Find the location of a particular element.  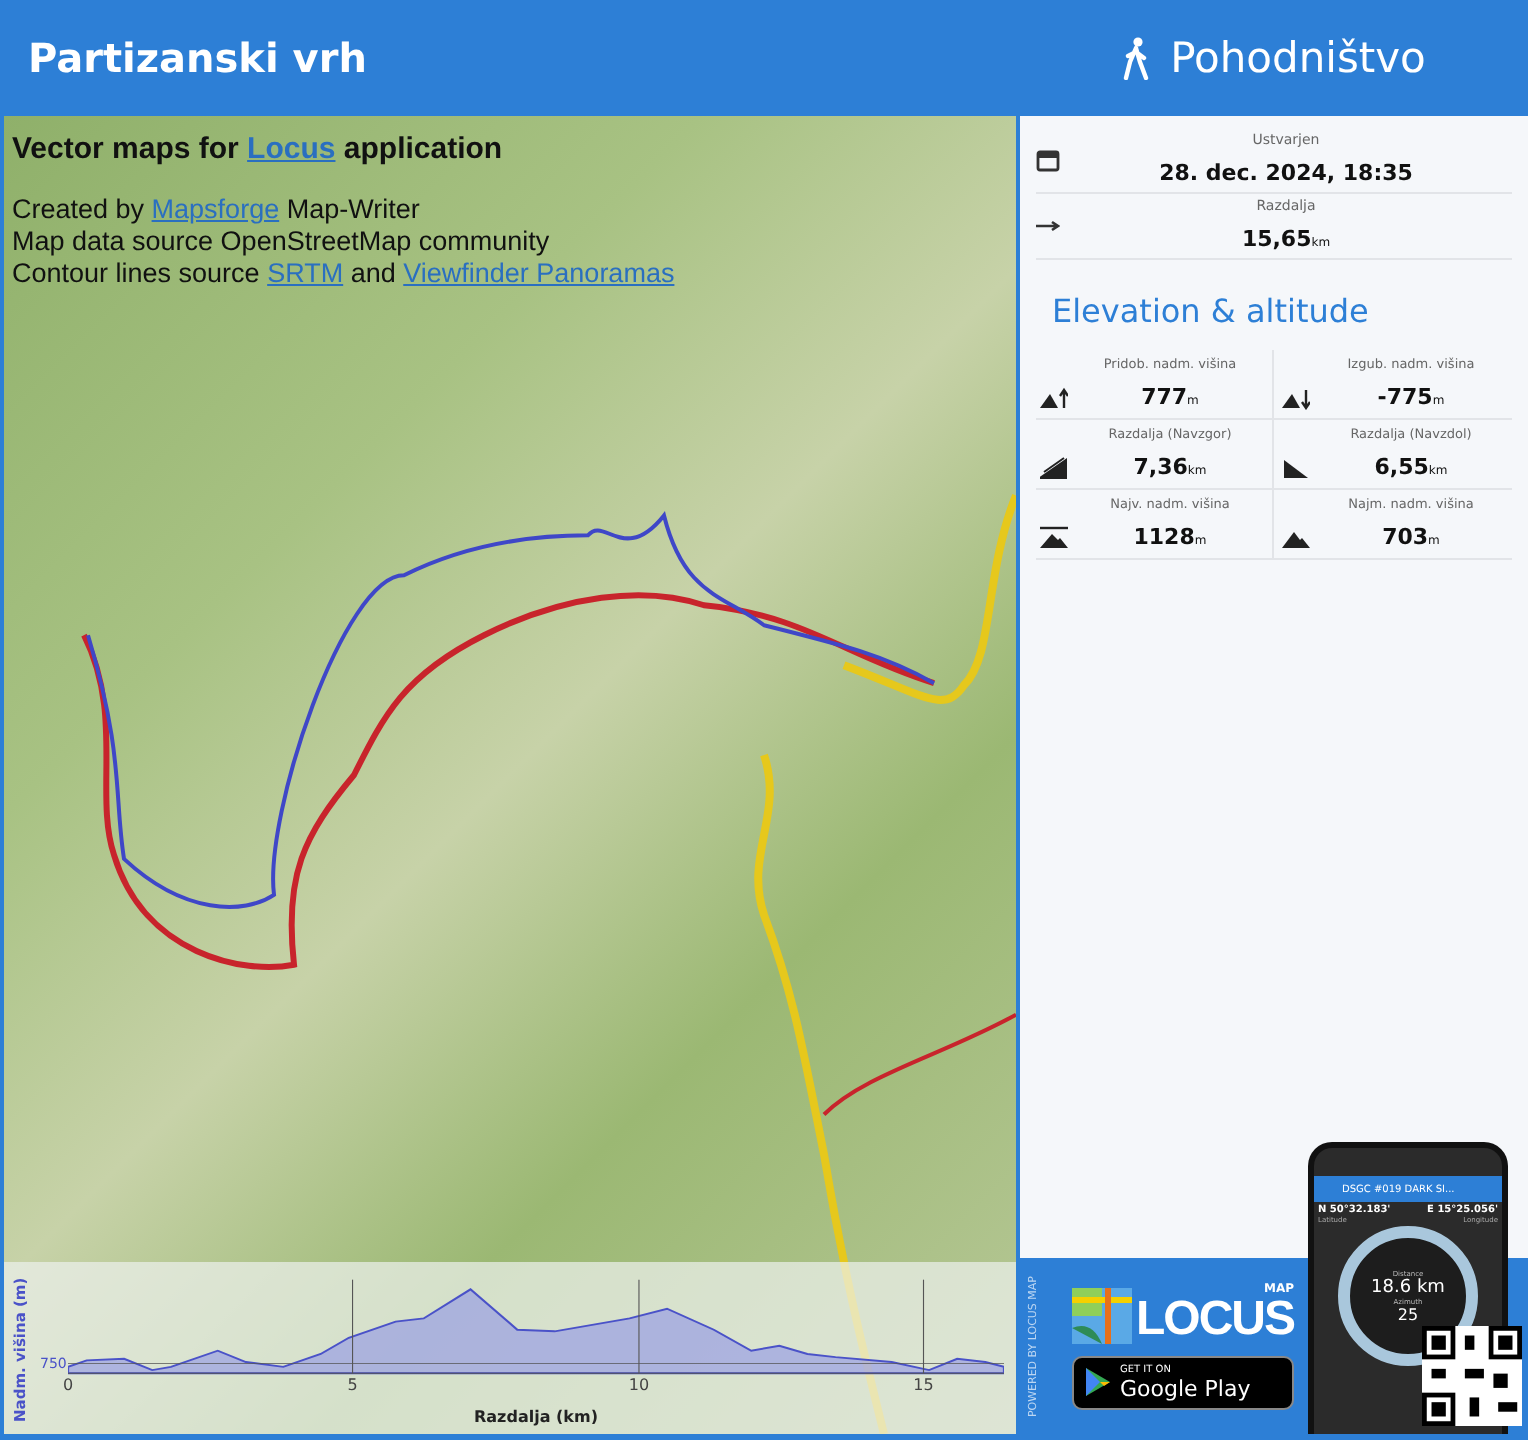

logo-wordmark: LOCUS is located at coordinates (1215, 1319).